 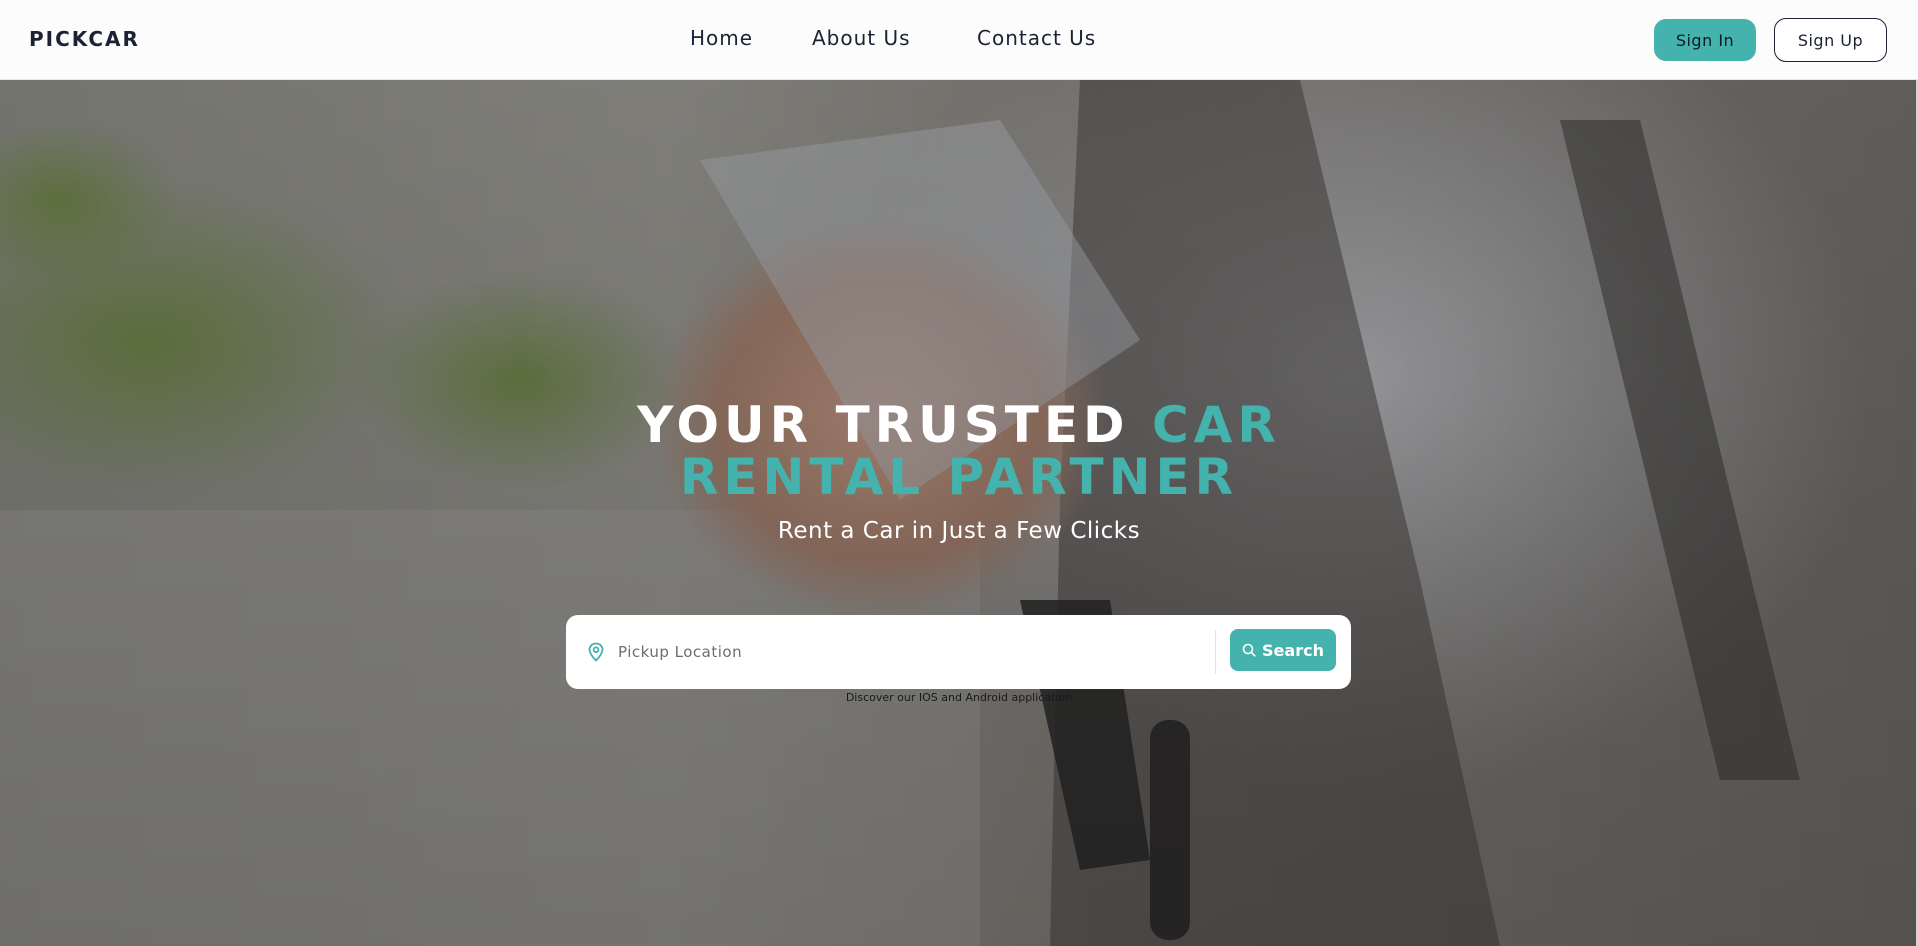 What do you see at coordinates (596, 652) in the screenshot?
I see `location-pin-icon` at bounding box center [596, 652].